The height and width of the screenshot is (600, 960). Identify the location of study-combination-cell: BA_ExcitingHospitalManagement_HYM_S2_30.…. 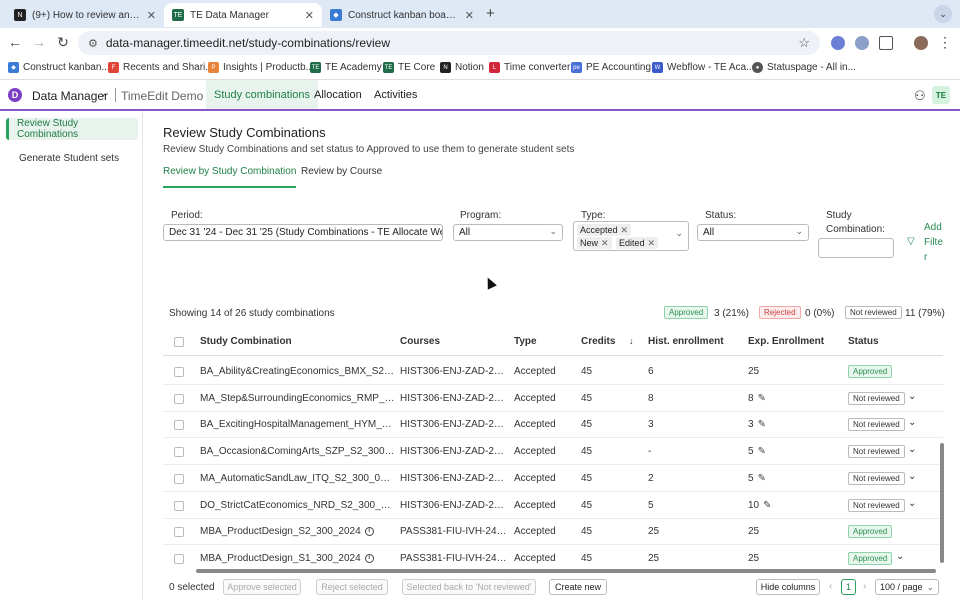
(297, 424).